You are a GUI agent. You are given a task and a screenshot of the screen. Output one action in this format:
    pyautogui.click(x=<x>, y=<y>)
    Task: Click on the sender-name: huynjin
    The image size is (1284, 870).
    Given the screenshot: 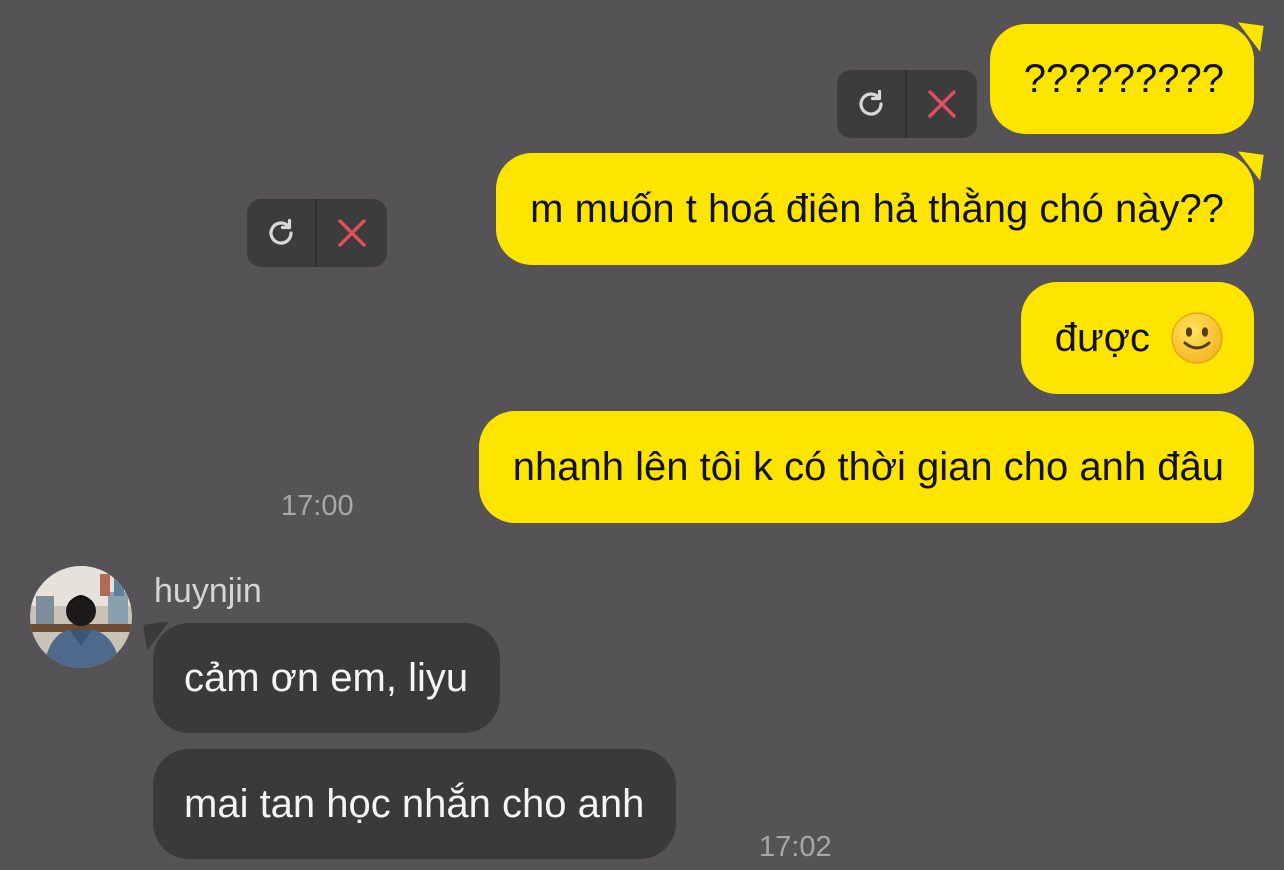 What is the action you would take?
    pyautogui.click(x=208, y=591)
    